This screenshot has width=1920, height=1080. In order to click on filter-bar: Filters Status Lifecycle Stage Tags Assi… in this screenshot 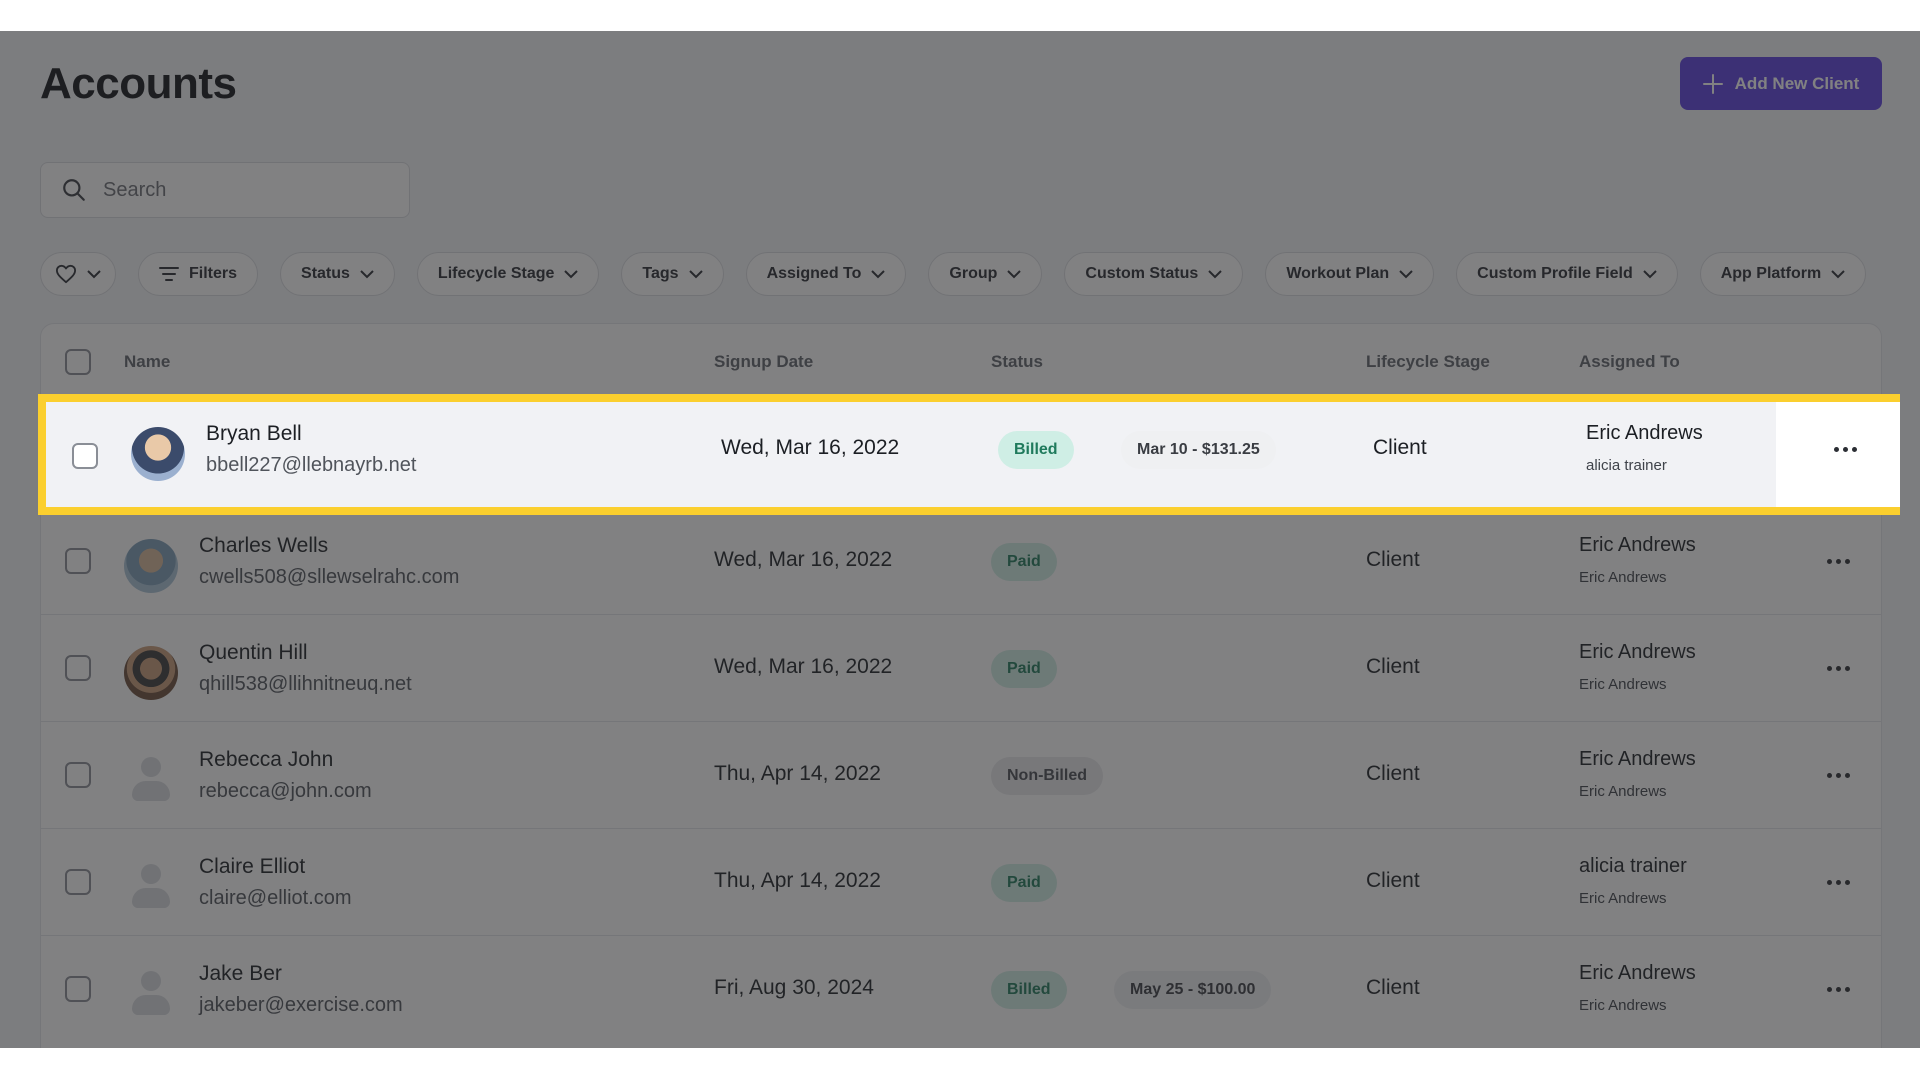, I will do `click(953, 274)`.